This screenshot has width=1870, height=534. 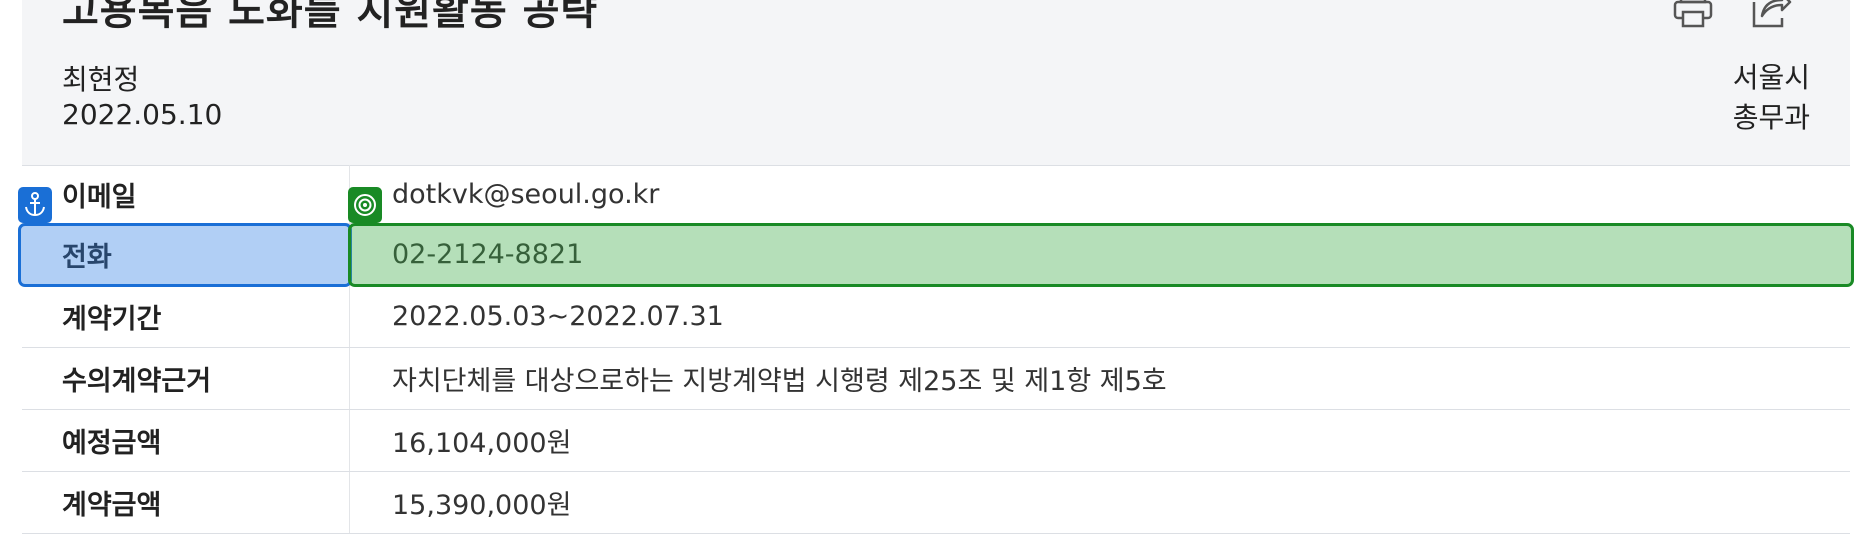 What do you see at coordinates (186, 502) in the screenshot?
I see `row-label-contract-amount: 계약금액` at bounding box center [186, 502].